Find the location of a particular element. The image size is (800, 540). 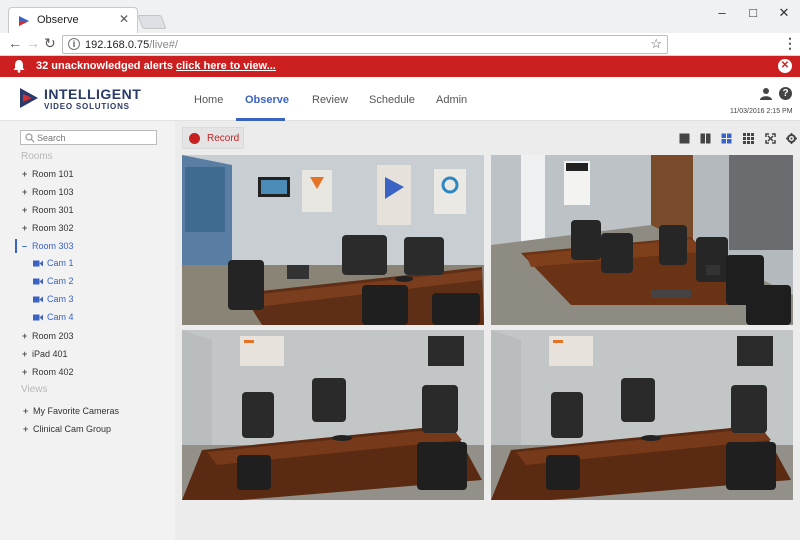

maximize-button: □ is located at coordinates (753, 13).